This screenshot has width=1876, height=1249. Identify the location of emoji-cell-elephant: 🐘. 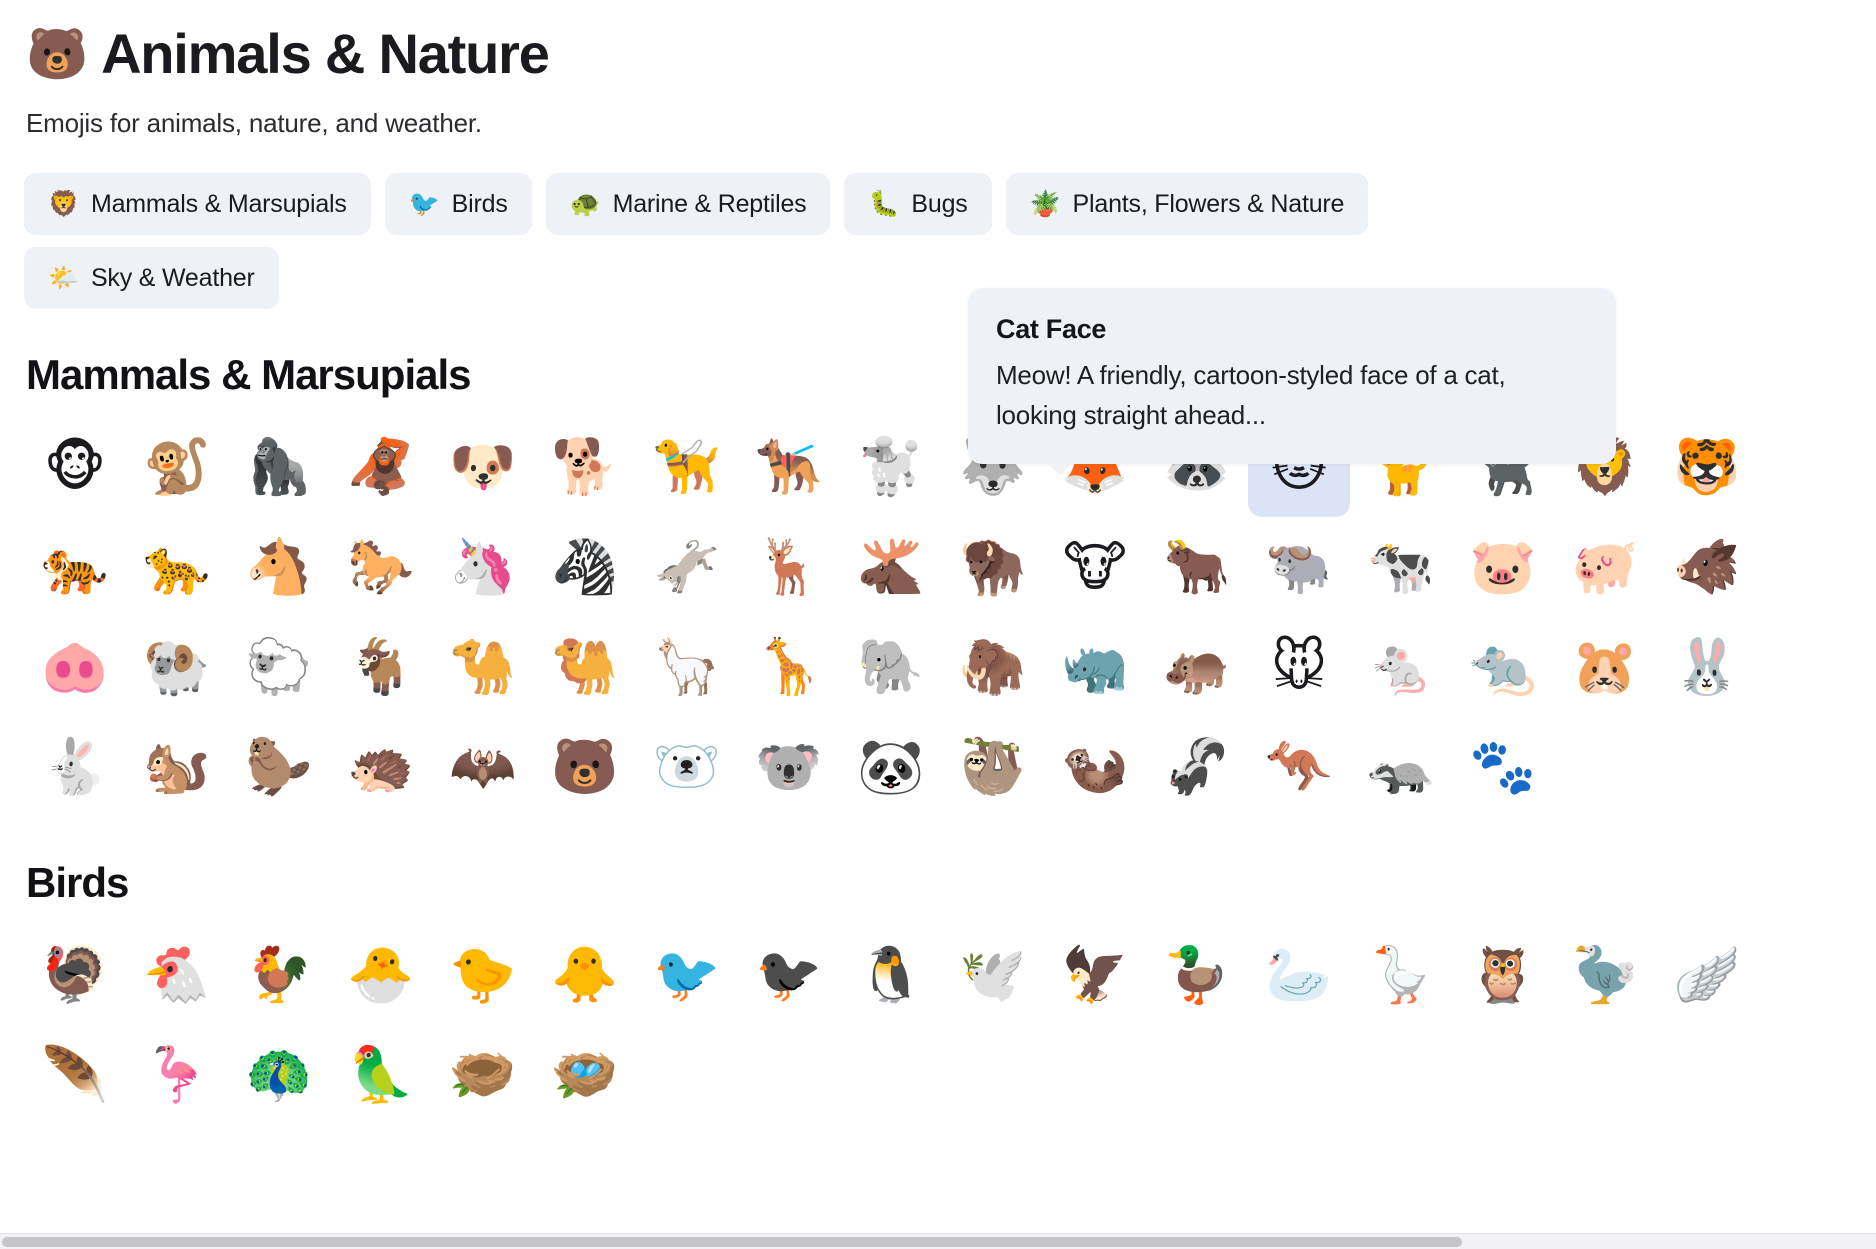
(891, 667).